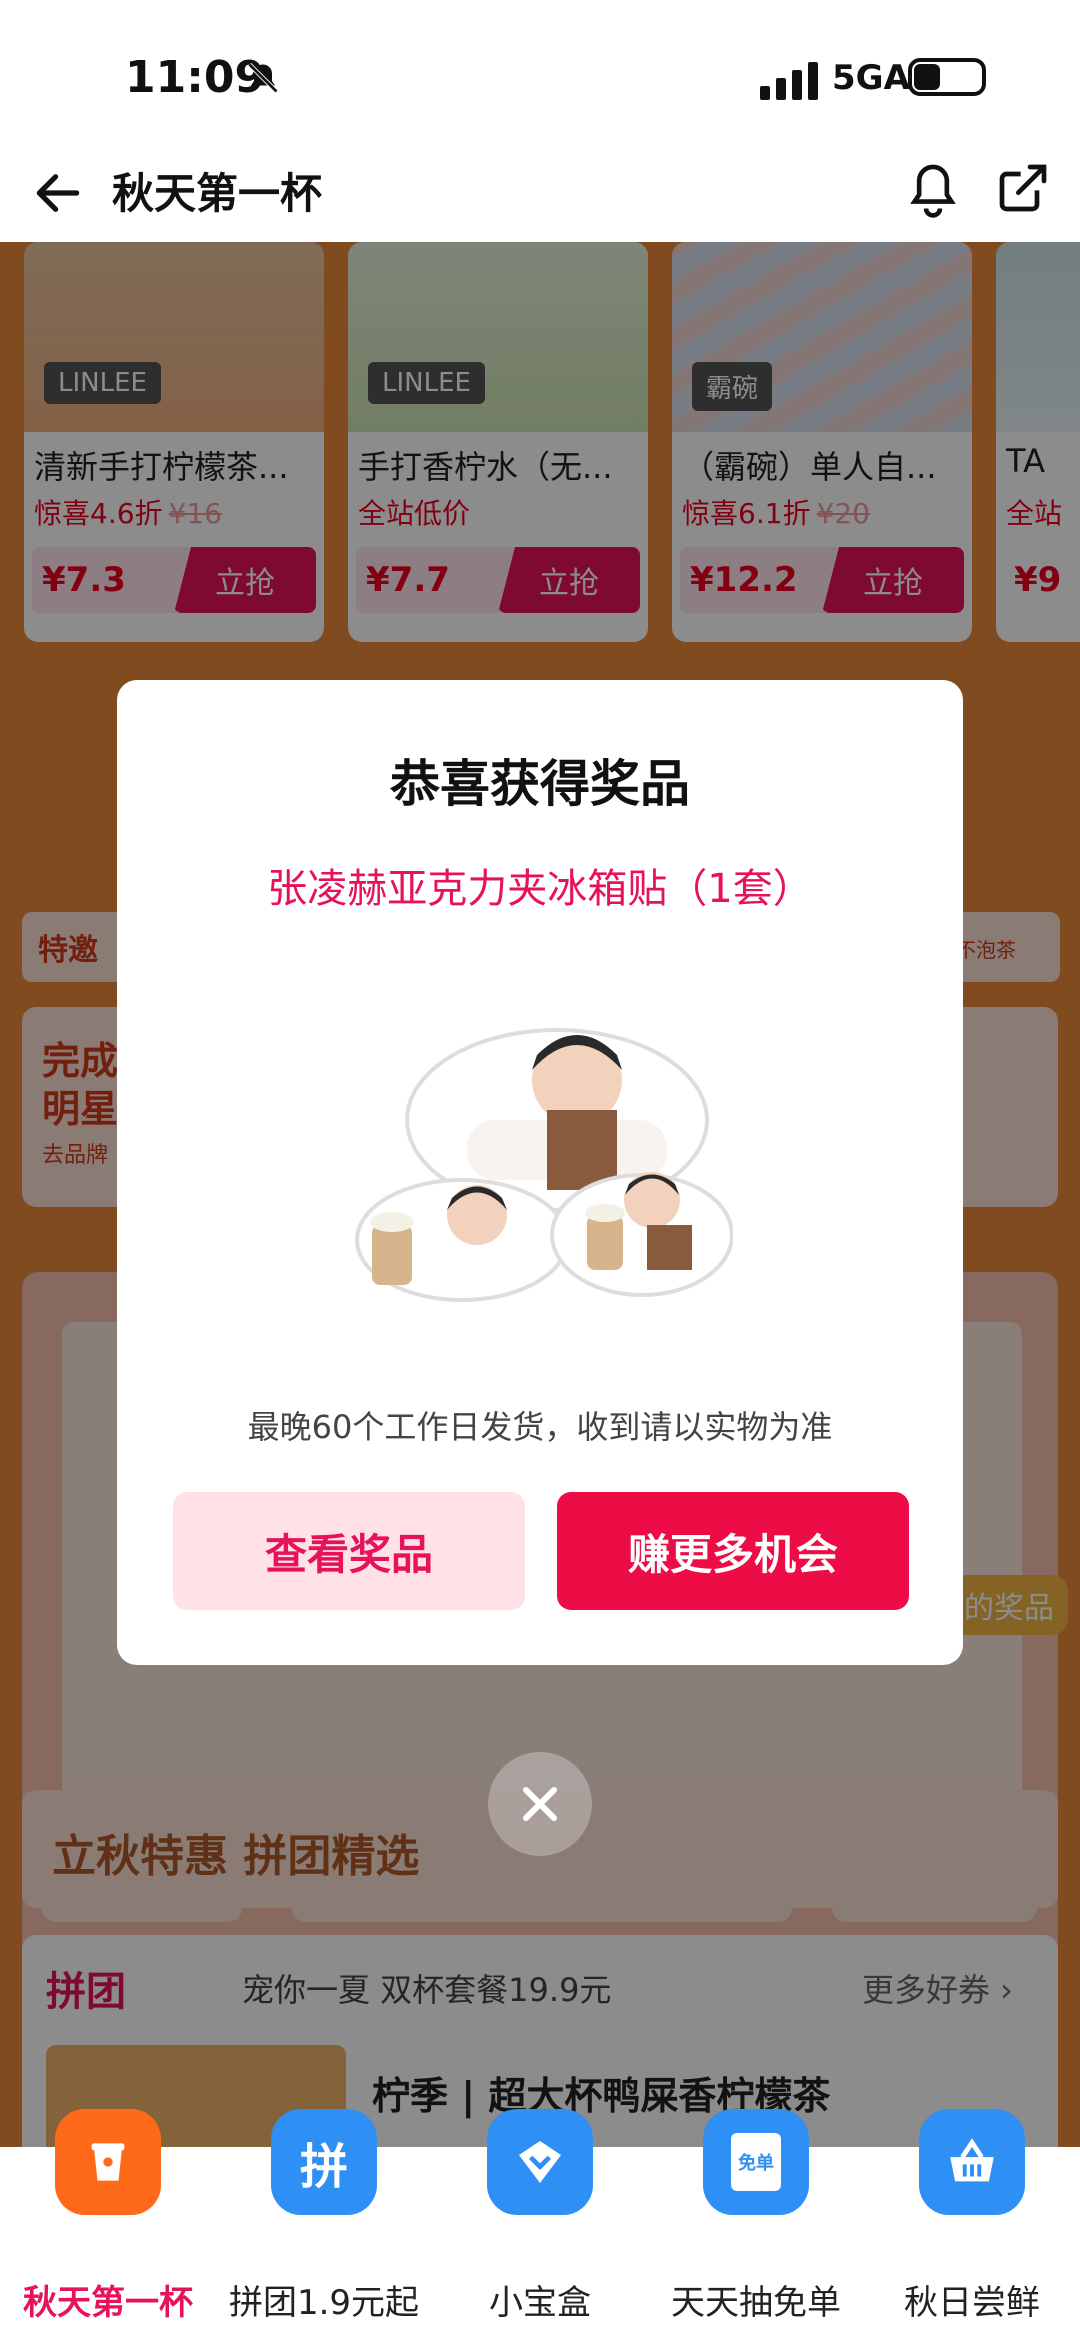 This screenshot has height=2347, width=1080. Describe the element at coordinates (263, 78) in the screenshot. I see `muted-bell-icon` at that location.